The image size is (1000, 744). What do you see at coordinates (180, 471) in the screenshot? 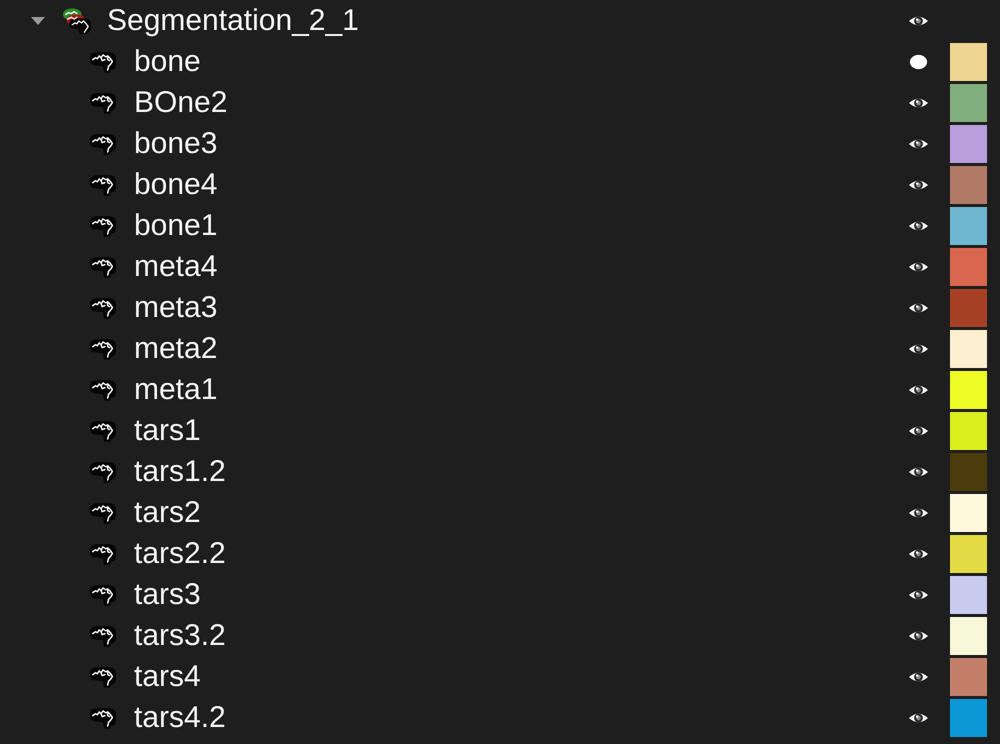
I see `segment-name: tars1.2` at bounding box center [180, 471].